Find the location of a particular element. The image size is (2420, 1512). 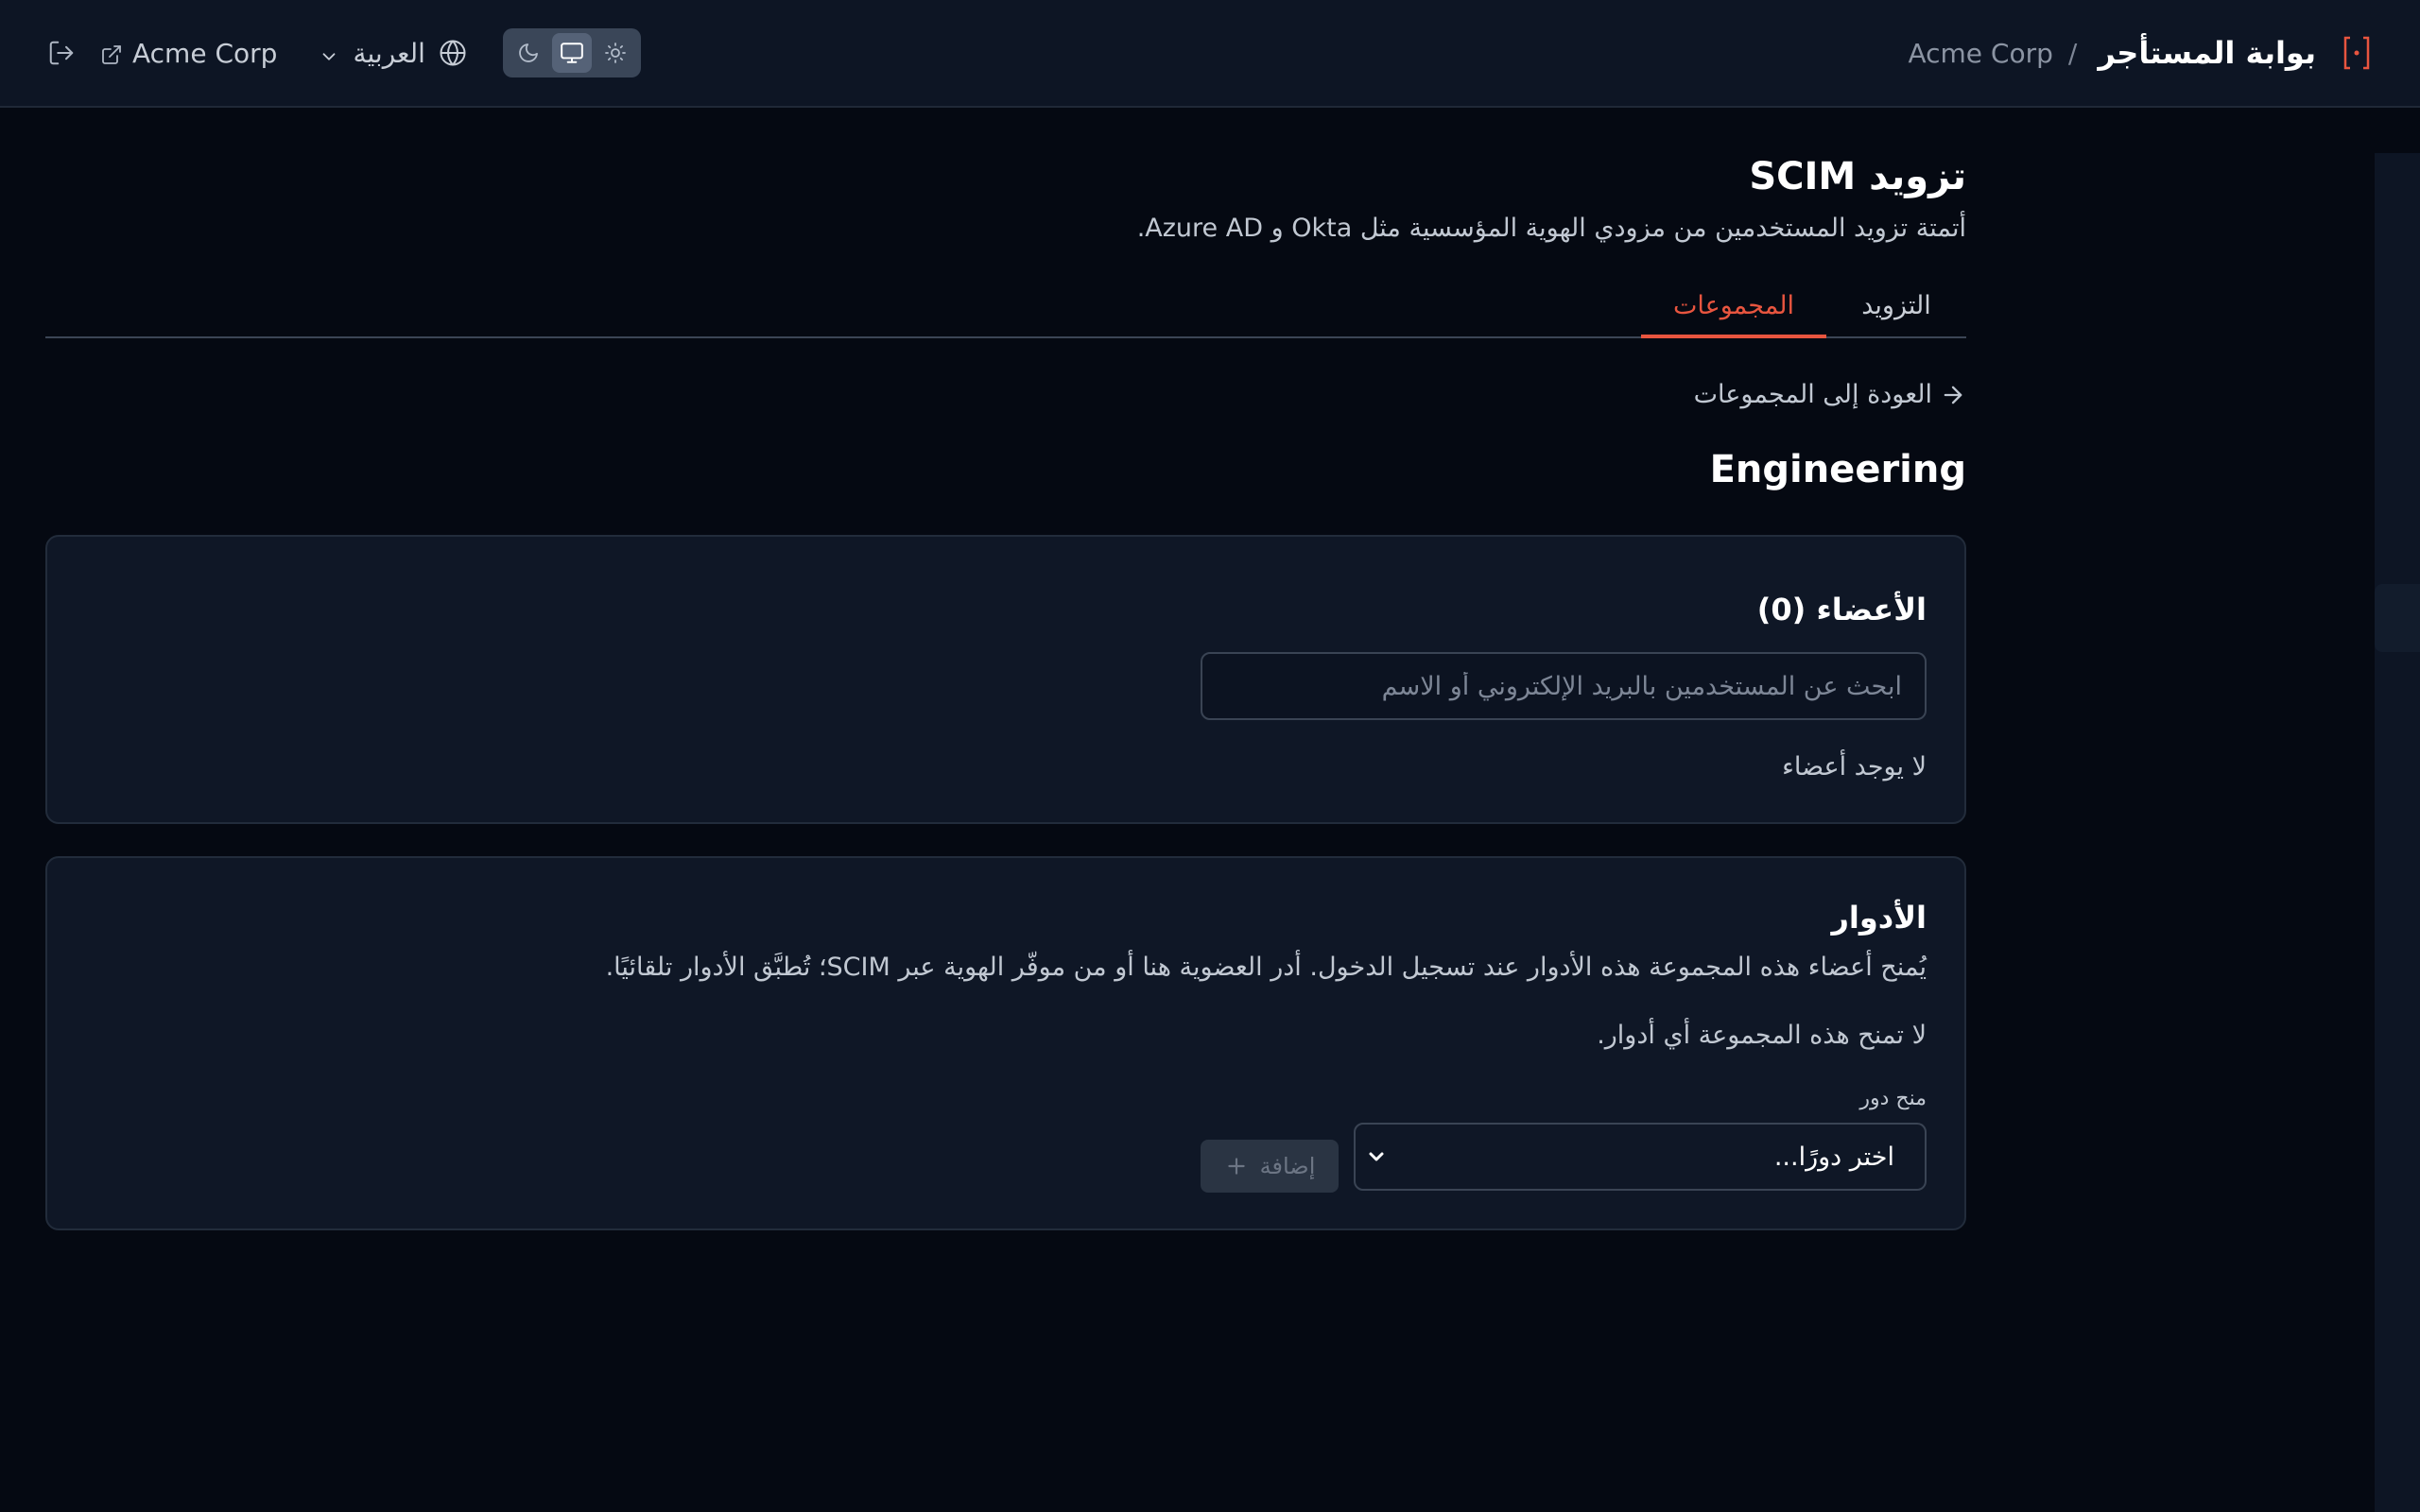

page-title: تزويد SCIM is located at coordinates (1857, 176).